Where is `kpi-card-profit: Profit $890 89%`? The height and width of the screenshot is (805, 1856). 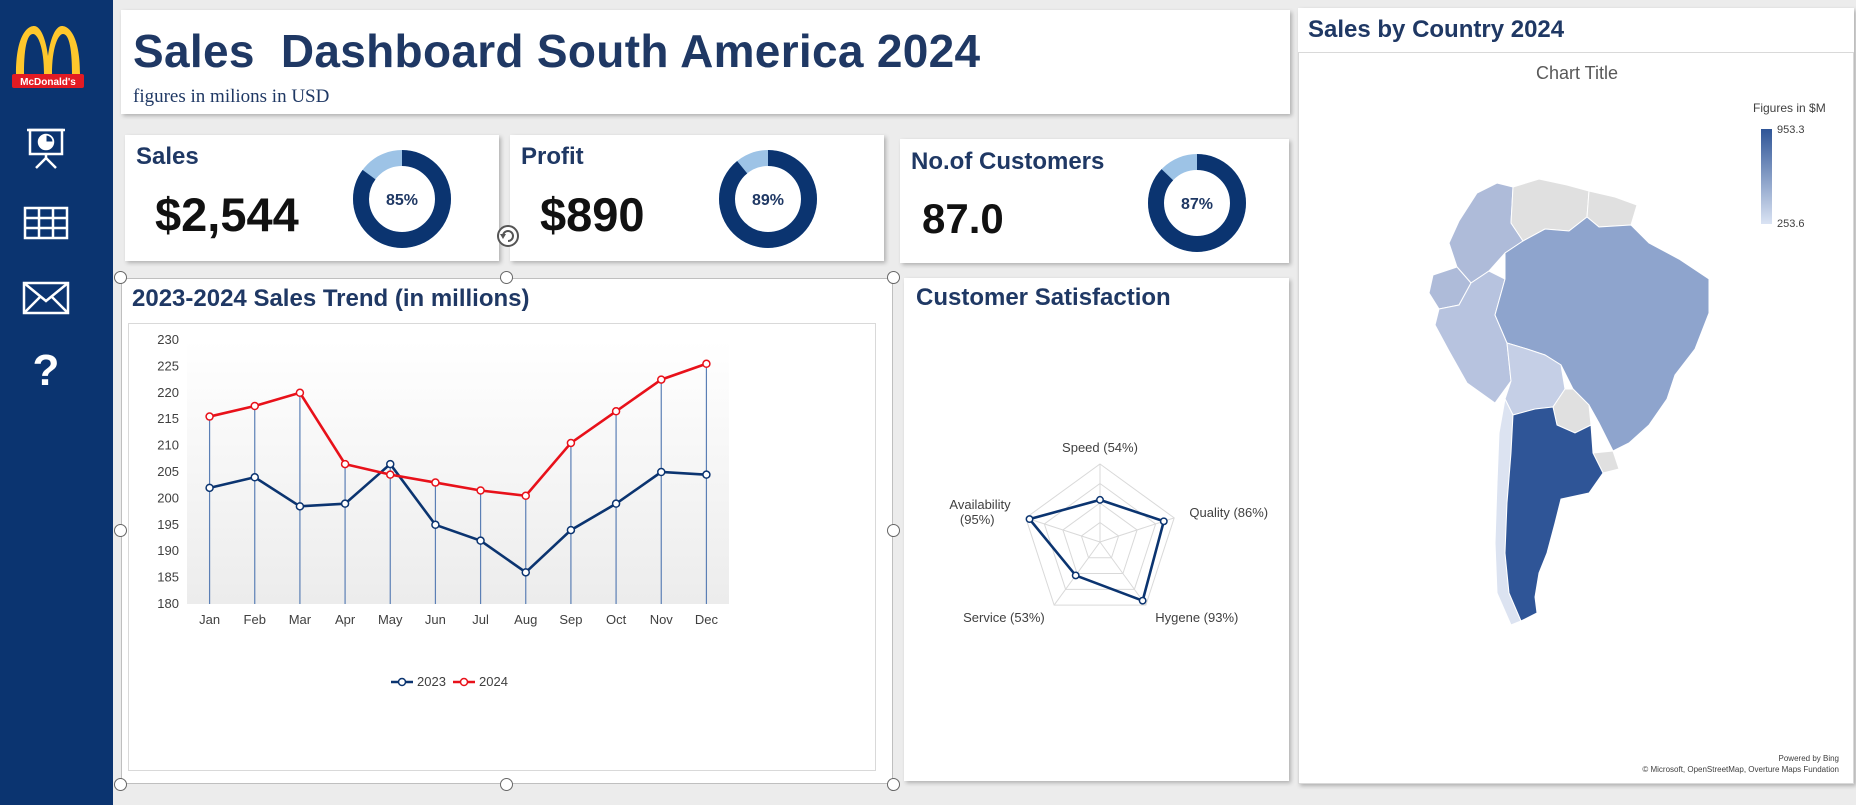 kpi-card-profit: Profit $890 89% is located at coordinates (697, 198).